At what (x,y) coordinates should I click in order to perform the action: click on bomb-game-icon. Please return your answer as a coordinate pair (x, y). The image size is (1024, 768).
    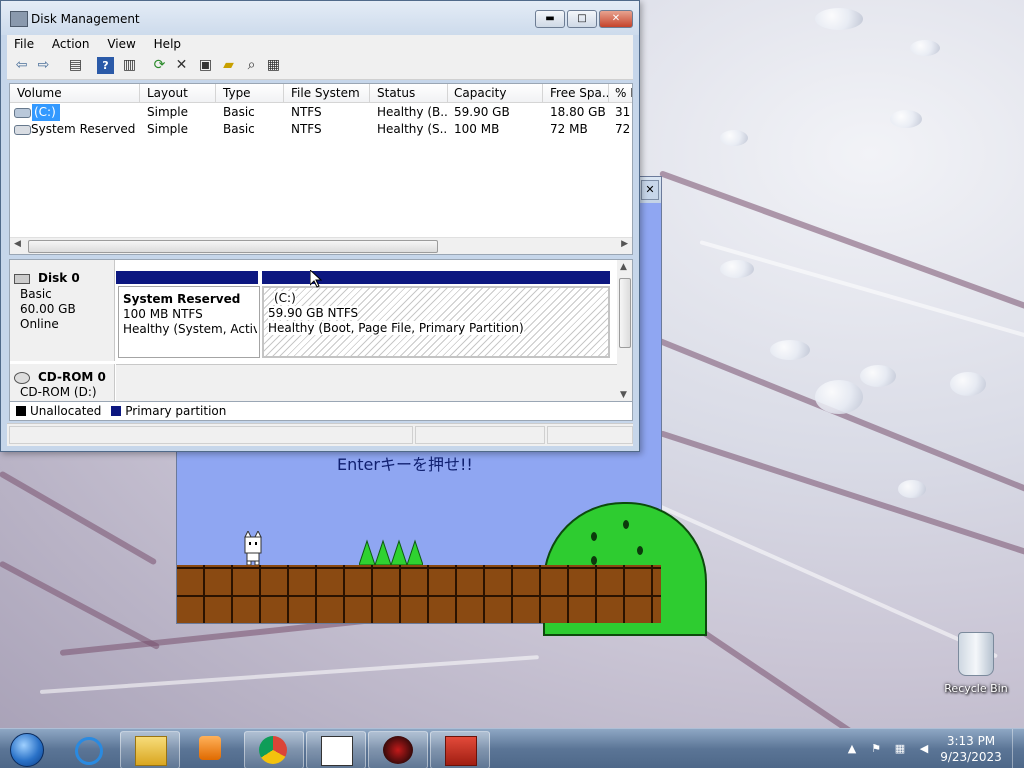
    Looking at the image, I should click on (398, 750).